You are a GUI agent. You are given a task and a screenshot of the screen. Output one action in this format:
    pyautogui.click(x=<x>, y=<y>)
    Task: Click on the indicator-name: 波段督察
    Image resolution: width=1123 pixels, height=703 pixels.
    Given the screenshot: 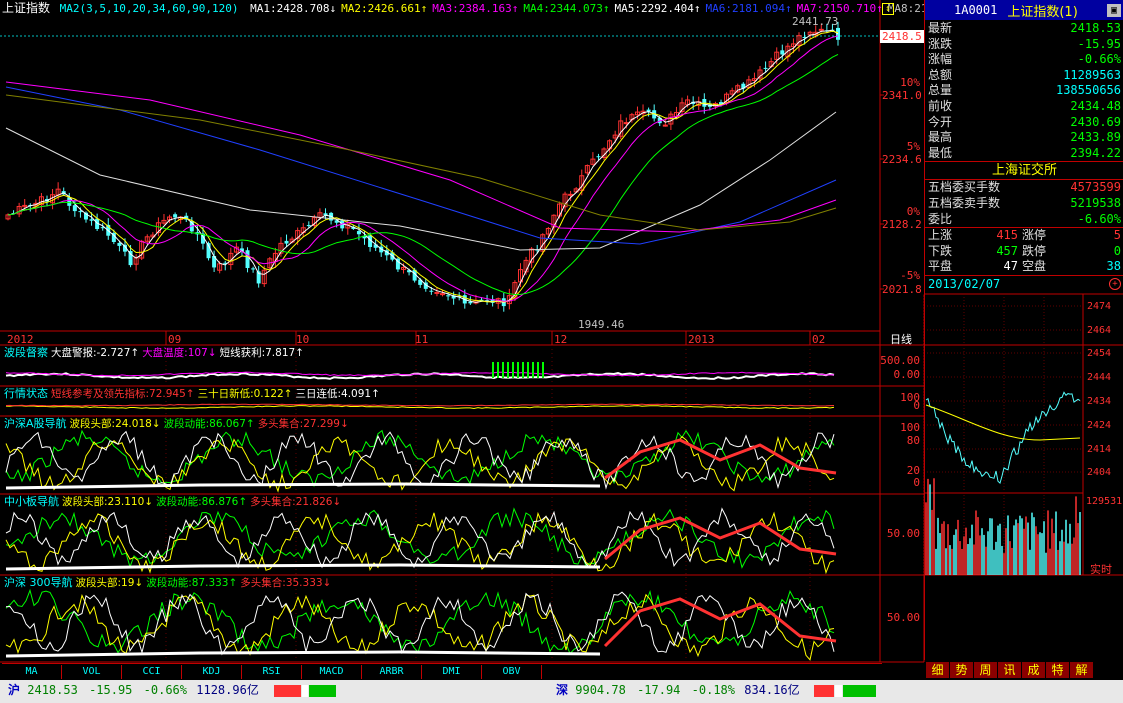 What is the action you would take?
    pyautogui.click(x=26, y=352)
    